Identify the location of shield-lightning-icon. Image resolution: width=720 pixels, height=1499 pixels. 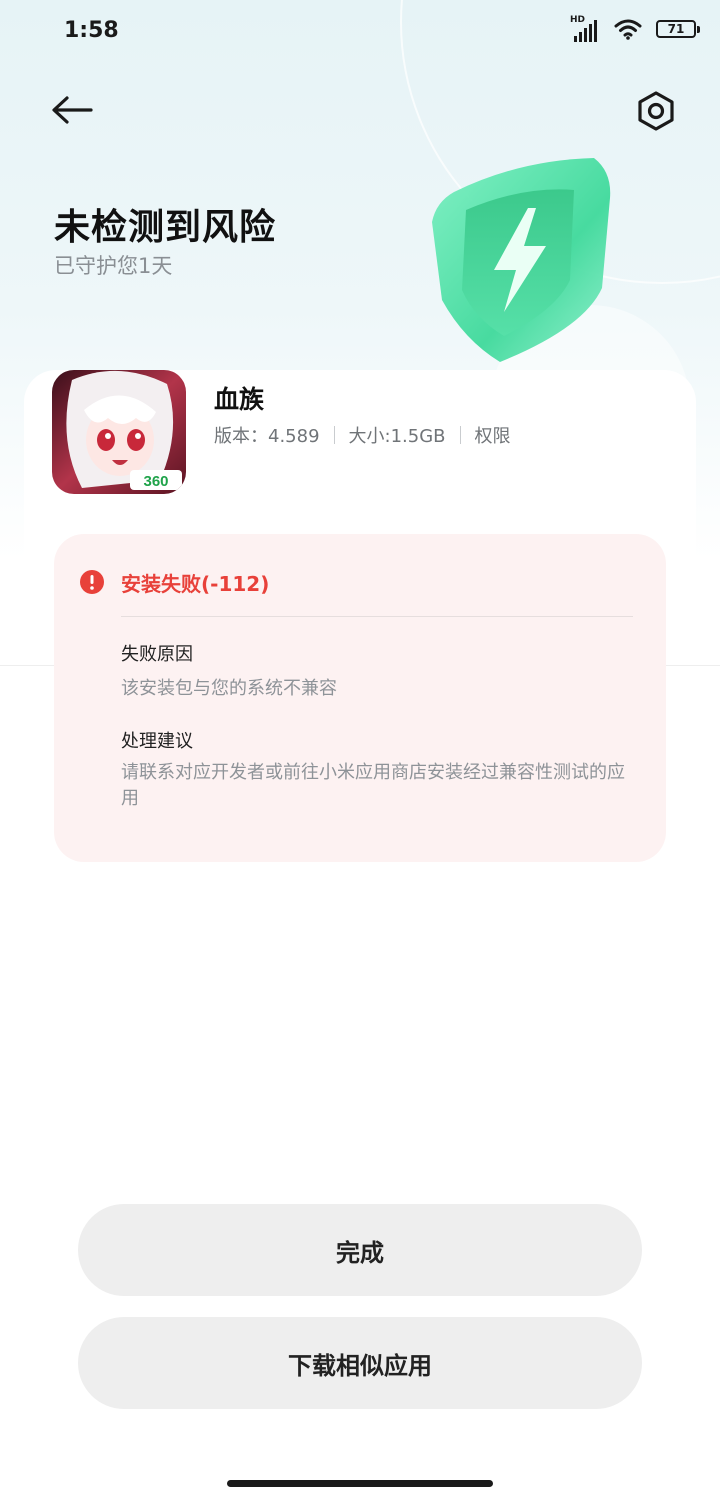
(521, 260).